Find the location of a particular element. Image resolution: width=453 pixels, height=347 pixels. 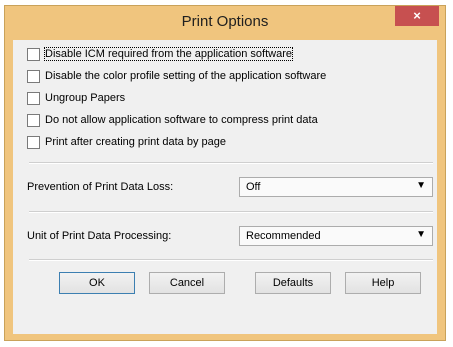

cancel-button: Cancel is located at coordinates (187, 283).